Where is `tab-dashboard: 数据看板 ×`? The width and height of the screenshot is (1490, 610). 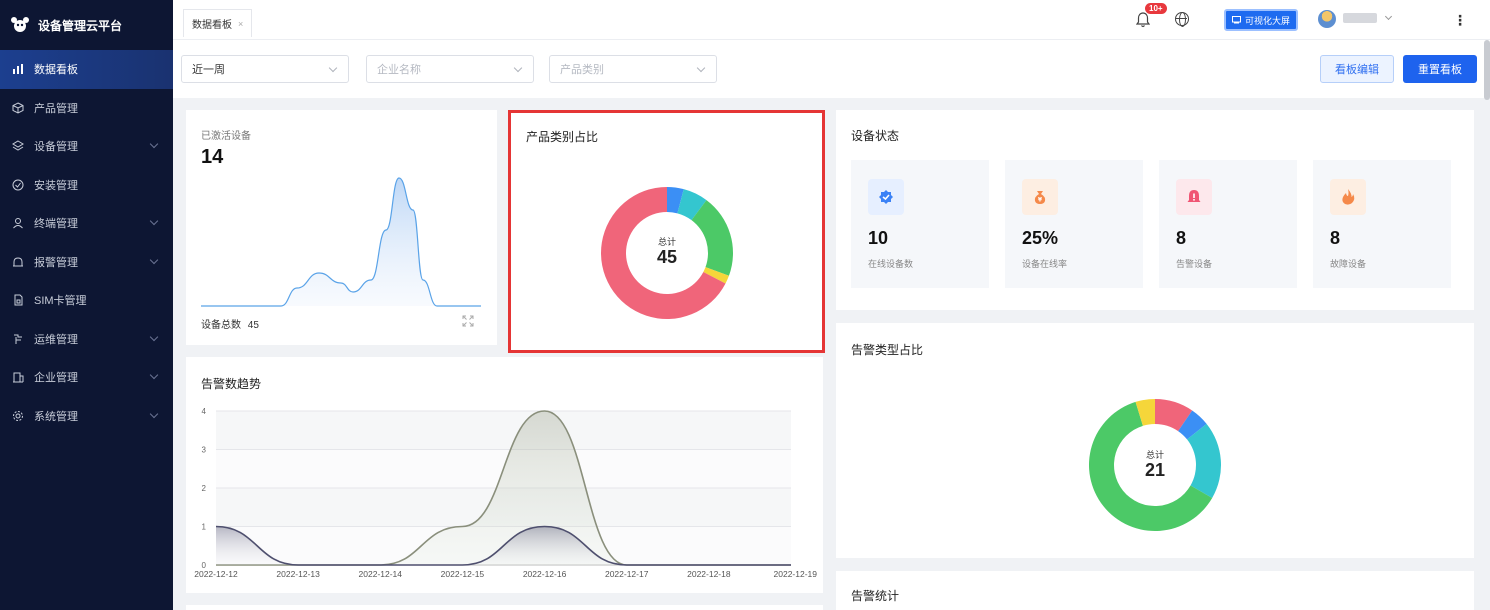
tab-dashboard: 数据看板 × is located at coordinates (218, 23).